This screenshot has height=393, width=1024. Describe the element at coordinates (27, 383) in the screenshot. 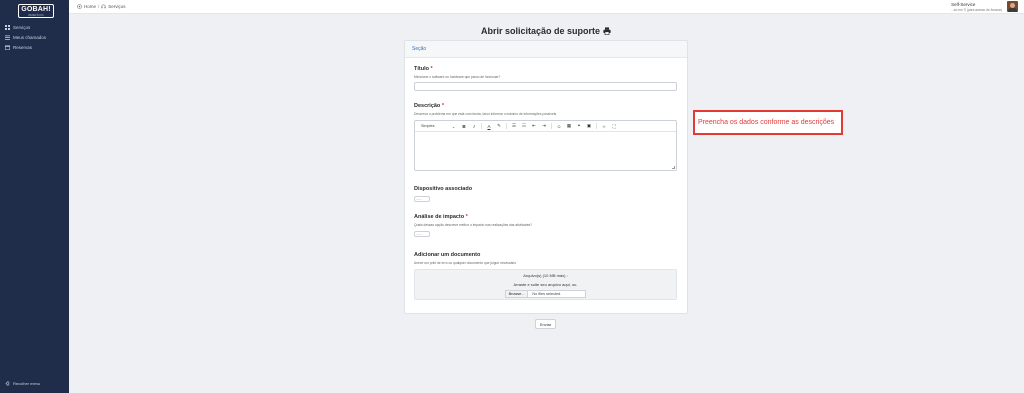

I see `collapse-menu-label: Recolher menu` at that location.